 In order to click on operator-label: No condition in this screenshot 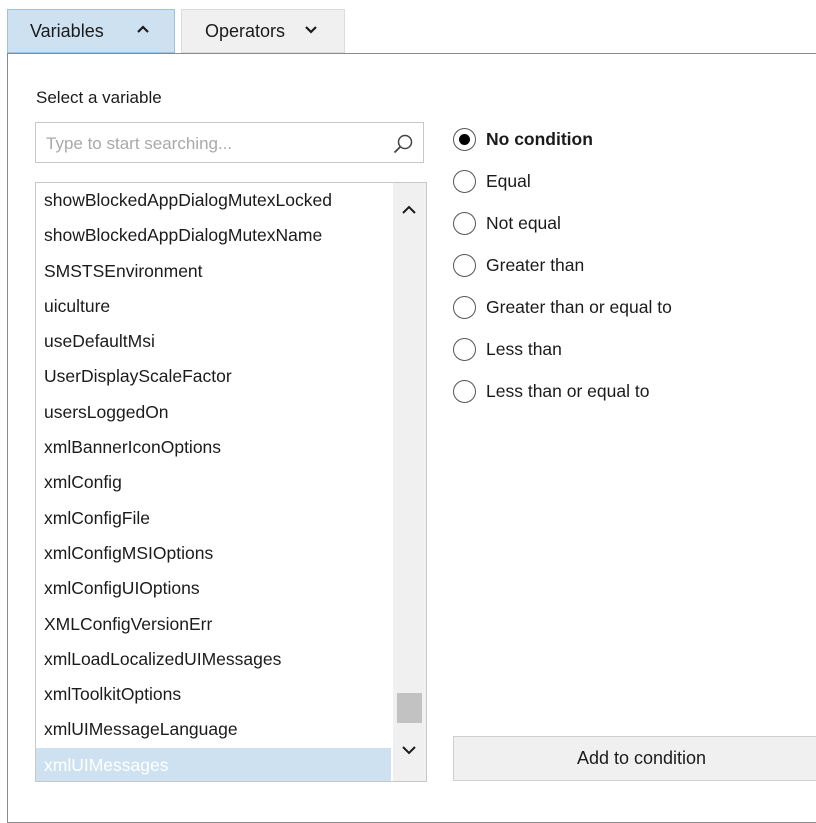, I will do `click(539, 138)`.